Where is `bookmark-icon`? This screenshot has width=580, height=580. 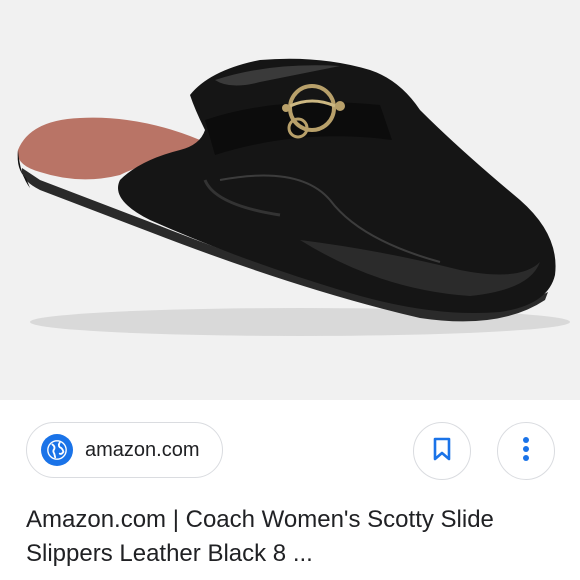 bookmark-icon is located at coordinates (442, 451).